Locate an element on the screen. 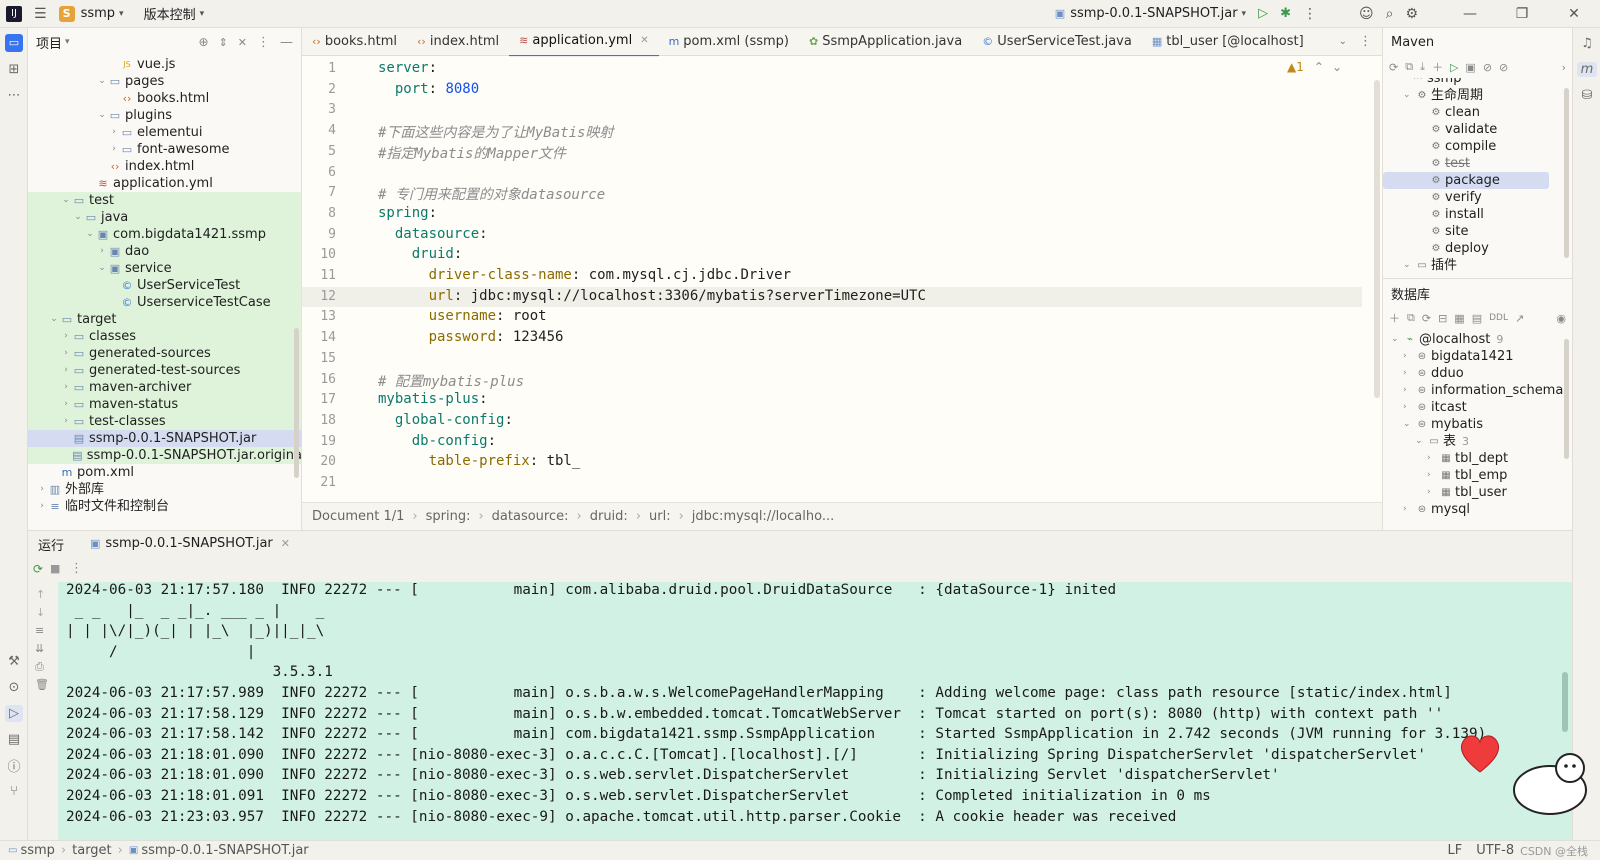  add-datasource-icon: ＋ is located at coordinates (1394, 318).